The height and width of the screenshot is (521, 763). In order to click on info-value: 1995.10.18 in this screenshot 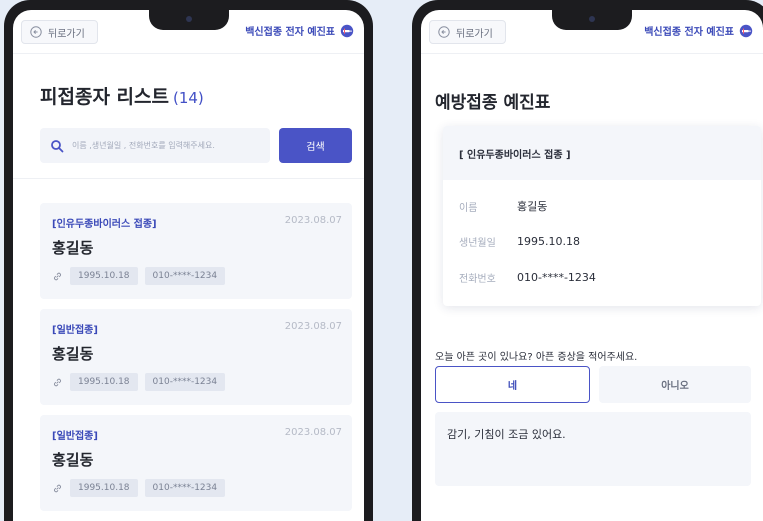, I will do `click(548, 241)`.